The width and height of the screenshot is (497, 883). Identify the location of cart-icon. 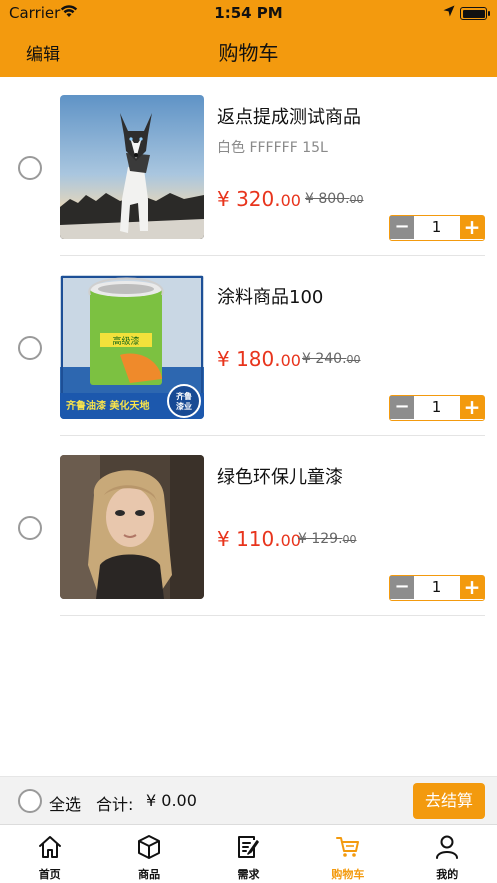
(347, 847).